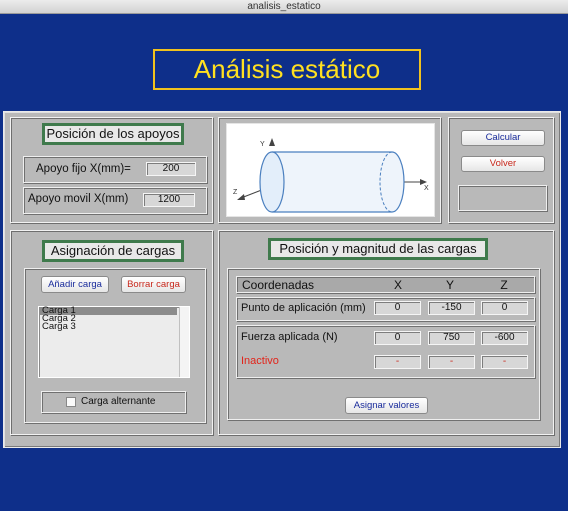  I want to click on axis-y-label: Y, so click(262, 144).